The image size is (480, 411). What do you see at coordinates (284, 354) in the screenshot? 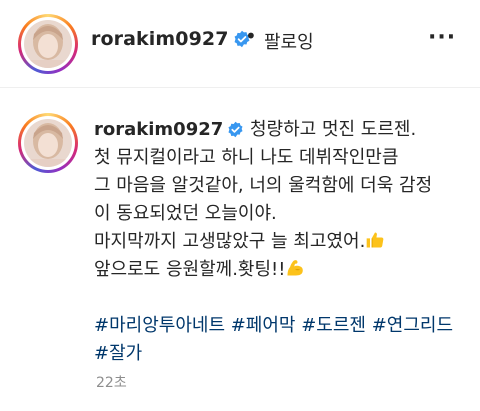
I see `hashtag-link: #잘가` at bounding box center [284, 354].